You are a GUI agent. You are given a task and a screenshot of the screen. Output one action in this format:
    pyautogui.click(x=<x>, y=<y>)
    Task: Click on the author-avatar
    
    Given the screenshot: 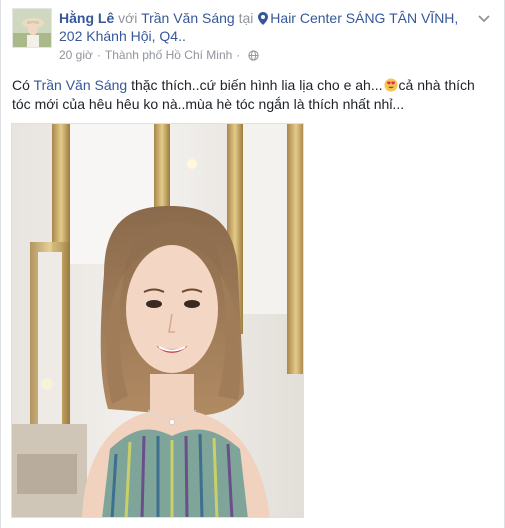 What is the action you would take?
    pyautogui.click(x=32, y=28)
    